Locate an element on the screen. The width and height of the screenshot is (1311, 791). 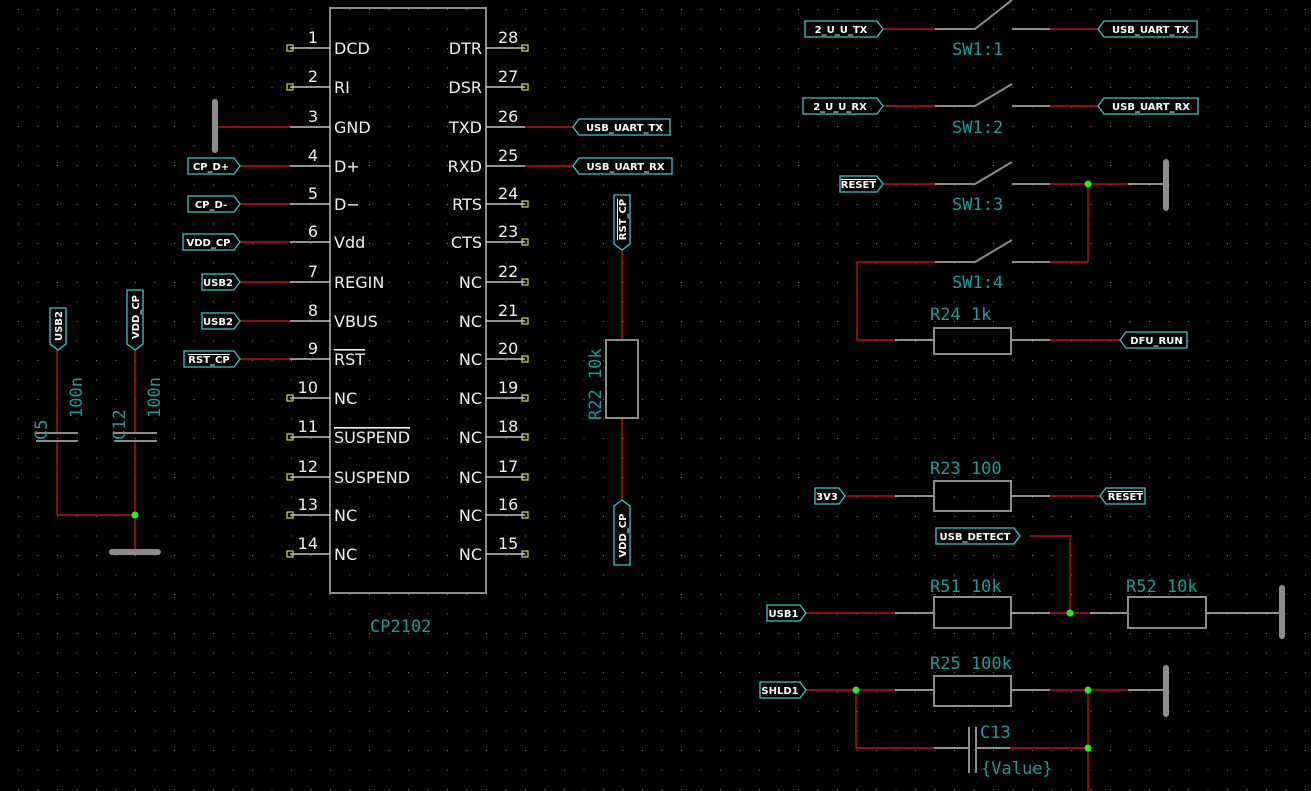
pin-number: 26 is located at coordinates (508, 116).